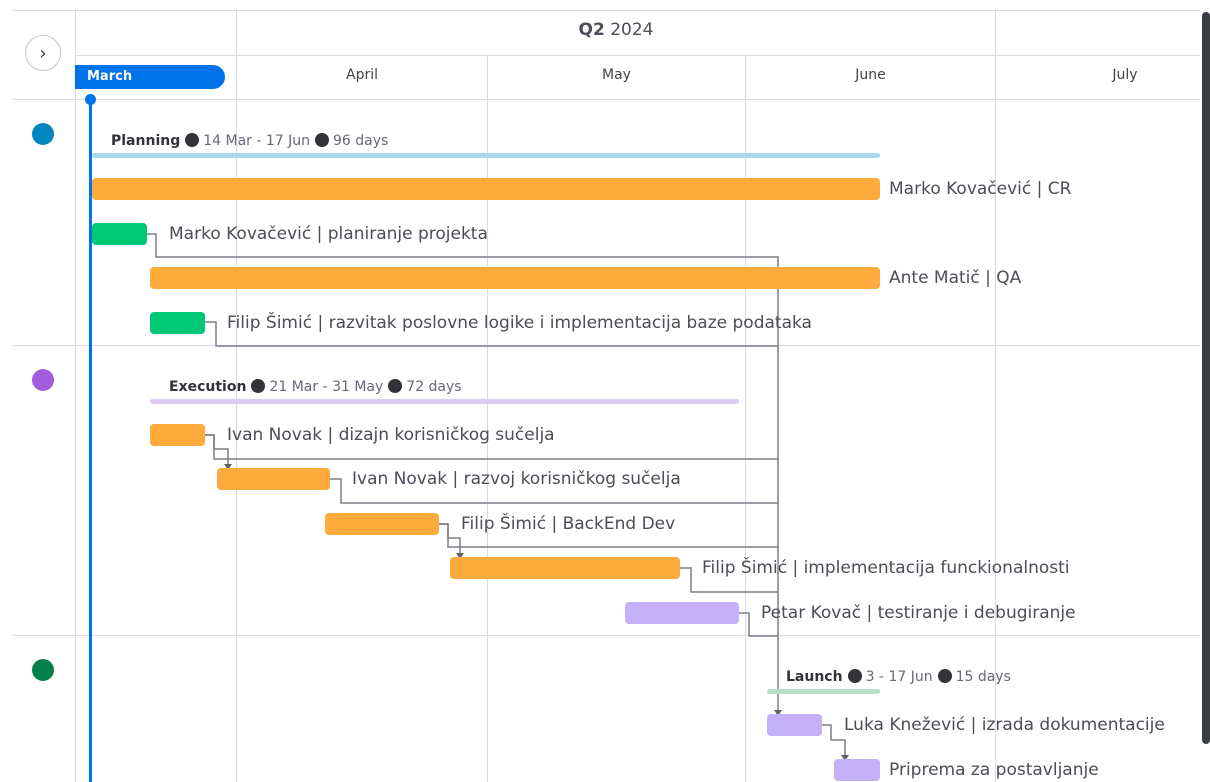 This screenshot has width=1210, height=782. I want to click on task-label: Priprema za postavljanje, so click(994, 770).